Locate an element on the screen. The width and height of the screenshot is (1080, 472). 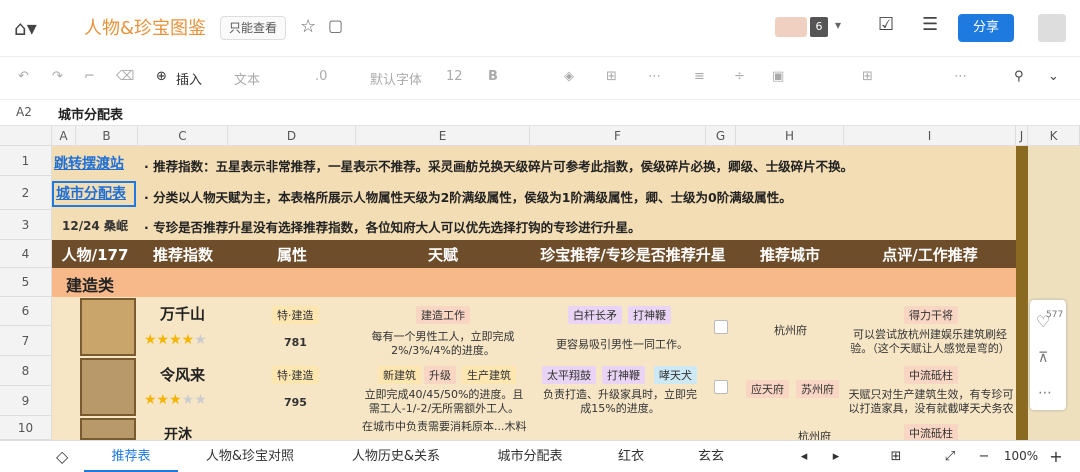
column-header: J is located at coordinates (1022, 136).